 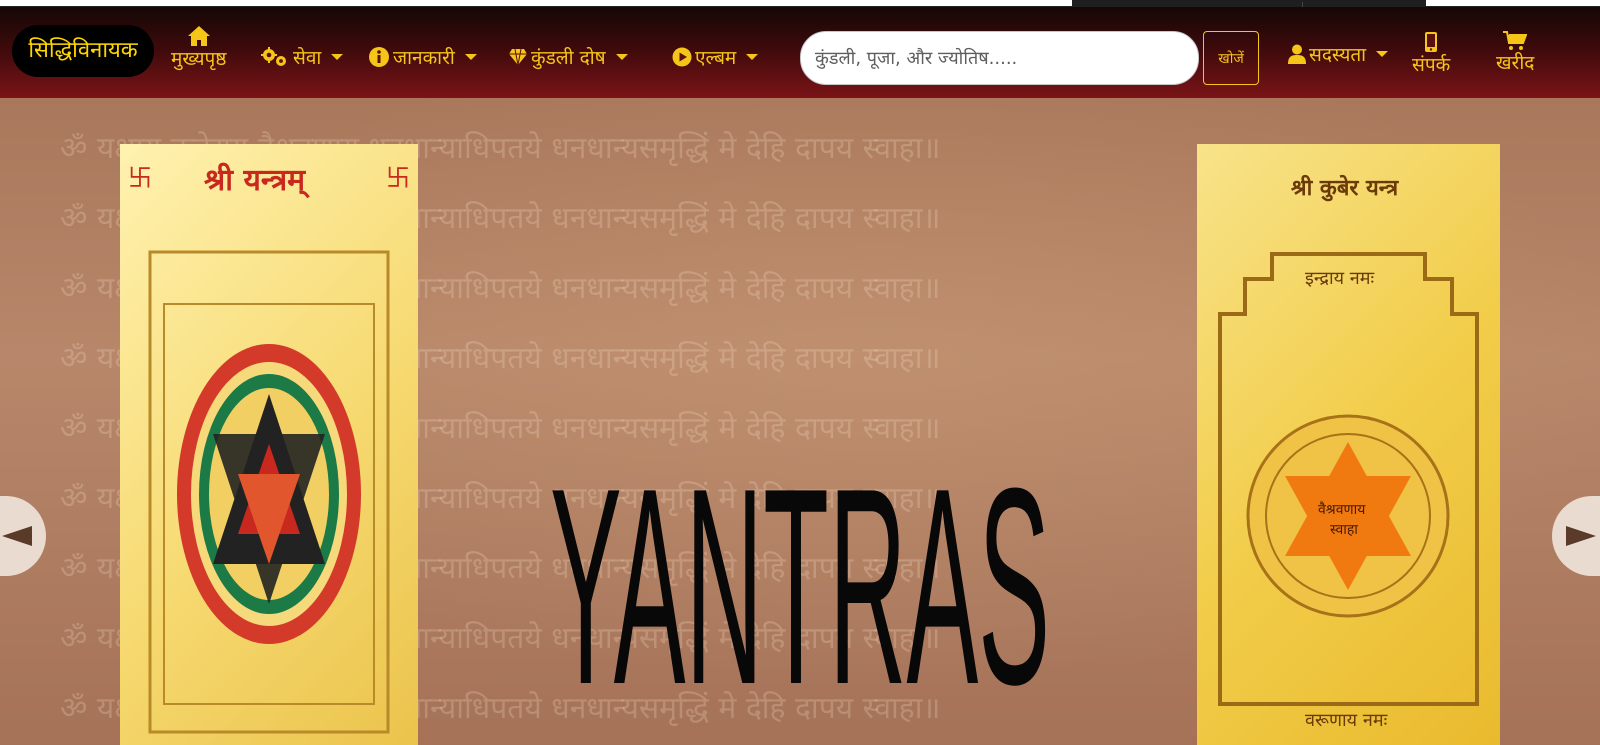 I want to click on play-circle-icon, so click(x=682, y=57).